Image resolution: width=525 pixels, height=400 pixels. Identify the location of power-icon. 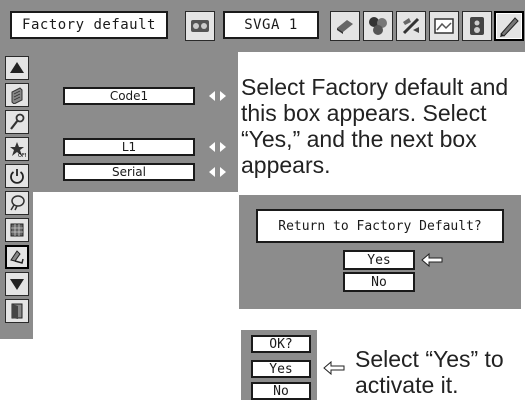
(17, 176).